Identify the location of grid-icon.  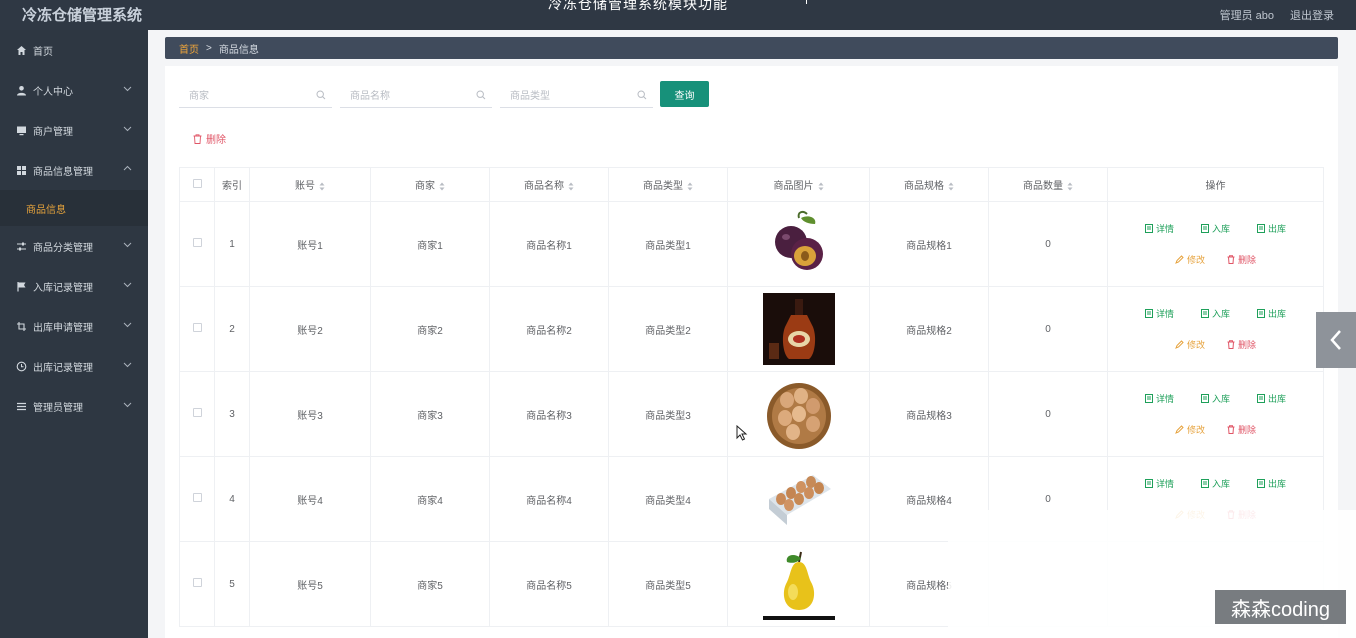
(21, 170).